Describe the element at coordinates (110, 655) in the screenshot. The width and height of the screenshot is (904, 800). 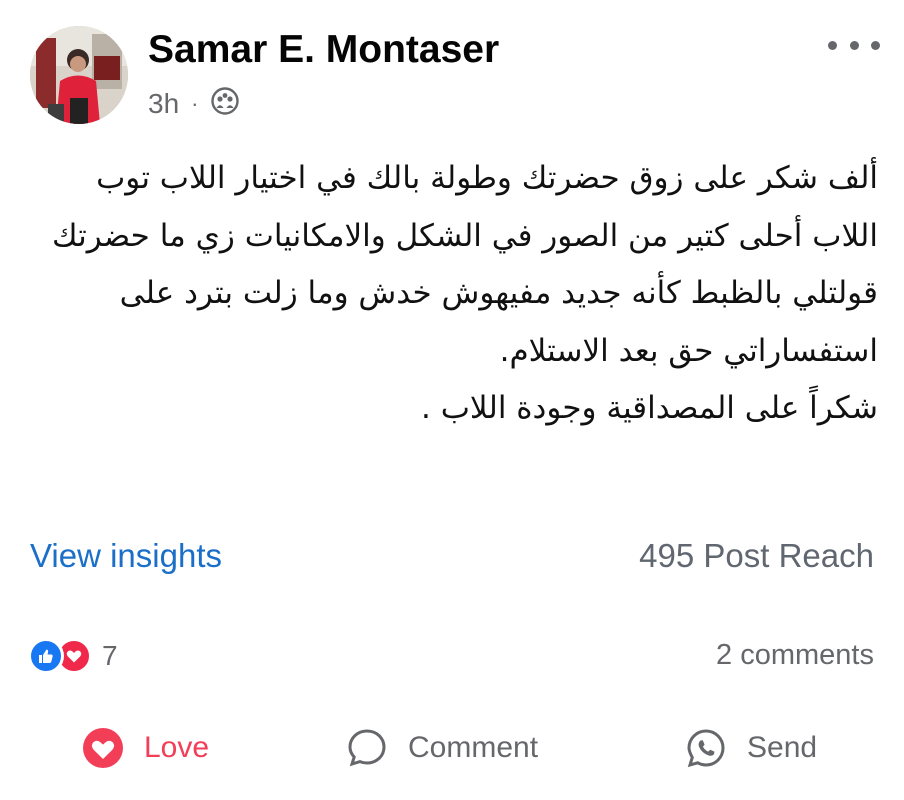
I see `reaction-count: 7` at that location.